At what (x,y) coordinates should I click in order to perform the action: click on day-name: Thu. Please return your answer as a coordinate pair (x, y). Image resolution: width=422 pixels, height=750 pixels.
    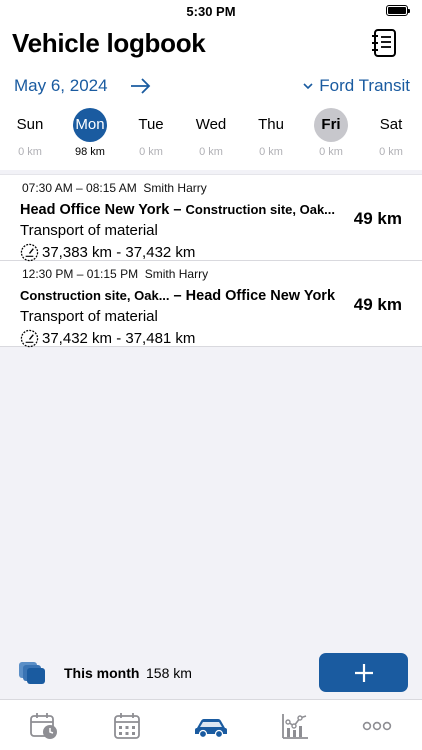
    Looking at the image, I should click on (271, 124).